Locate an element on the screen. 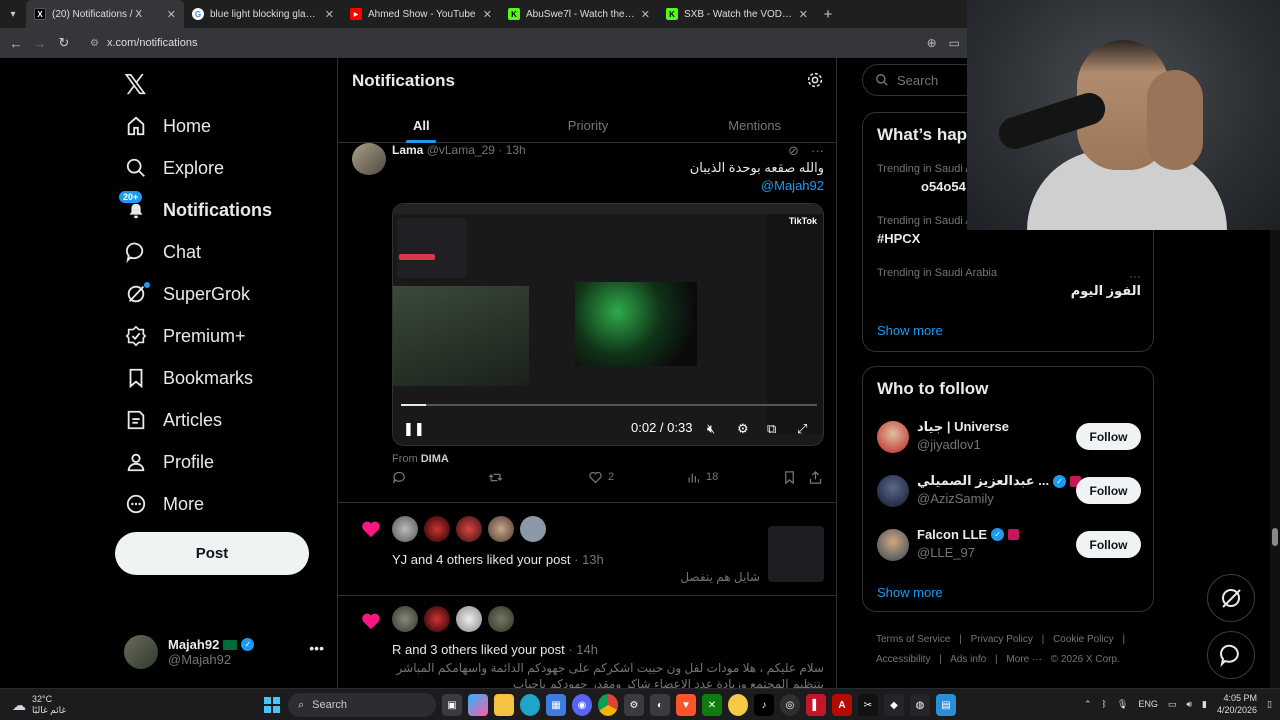 This screenshot has height=720, width=1280. tab-mentions: Mentions is located at coordinates (753, 125).